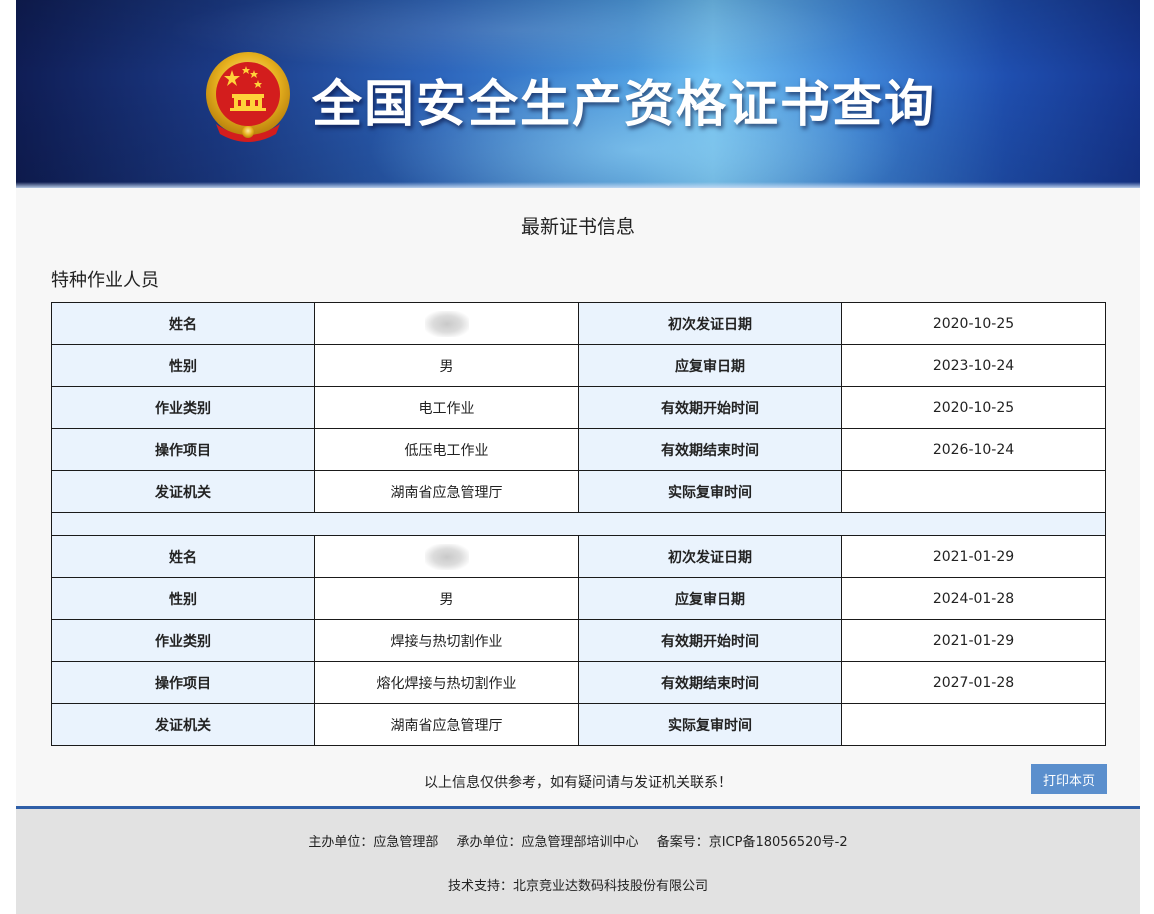 This screenshot has width=1154, height=914. I want to click on footer-organizer: 承办单位：应急管理部培训中心, so click(547, 842).